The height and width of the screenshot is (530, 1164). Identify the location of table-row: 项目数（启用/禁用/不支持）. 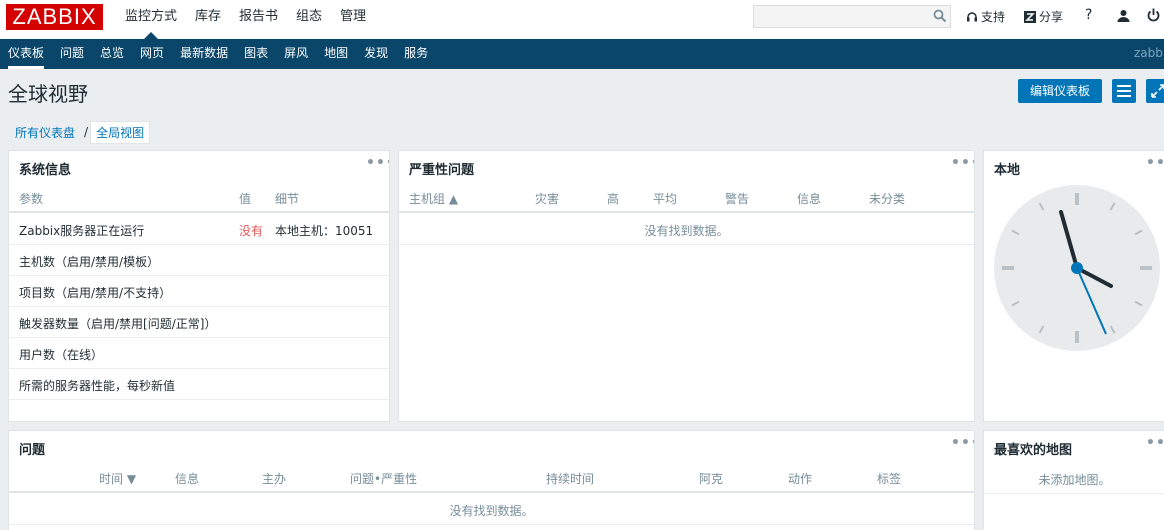
(199, 291).